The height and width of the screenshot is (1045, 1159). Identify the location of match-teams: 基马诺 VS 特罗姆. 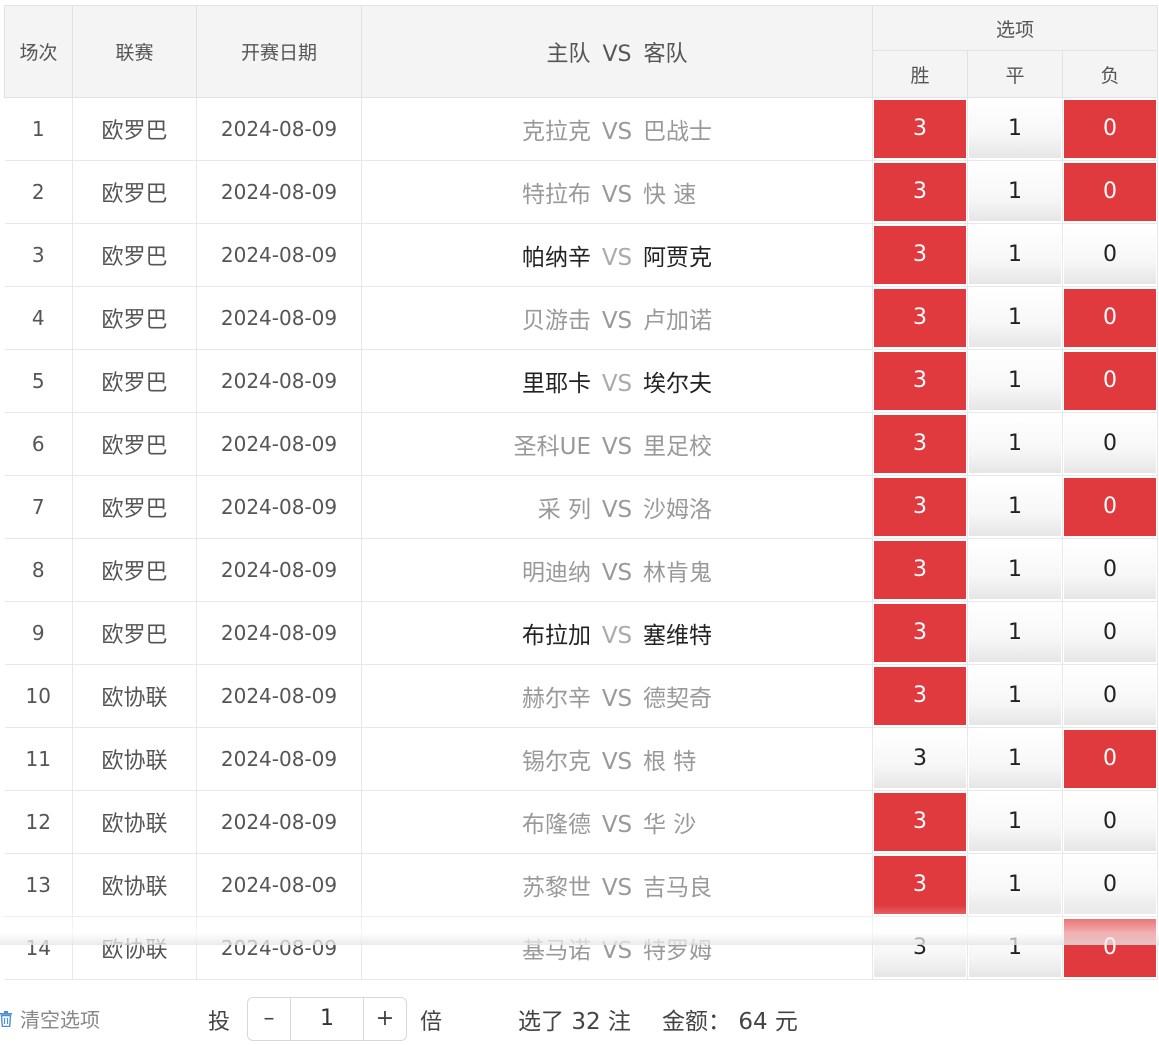
(617, 948).